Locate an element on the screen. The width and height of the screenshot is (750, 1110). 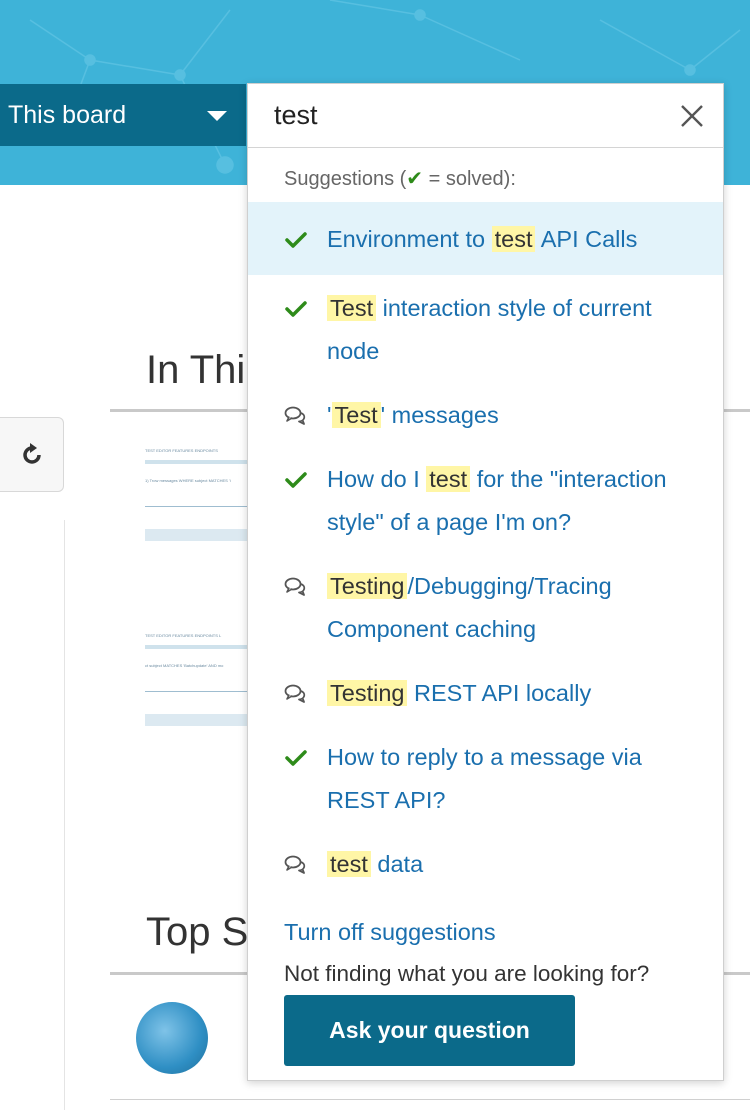
search-scope-dropdown: This board is located at coordinates (123, 115).